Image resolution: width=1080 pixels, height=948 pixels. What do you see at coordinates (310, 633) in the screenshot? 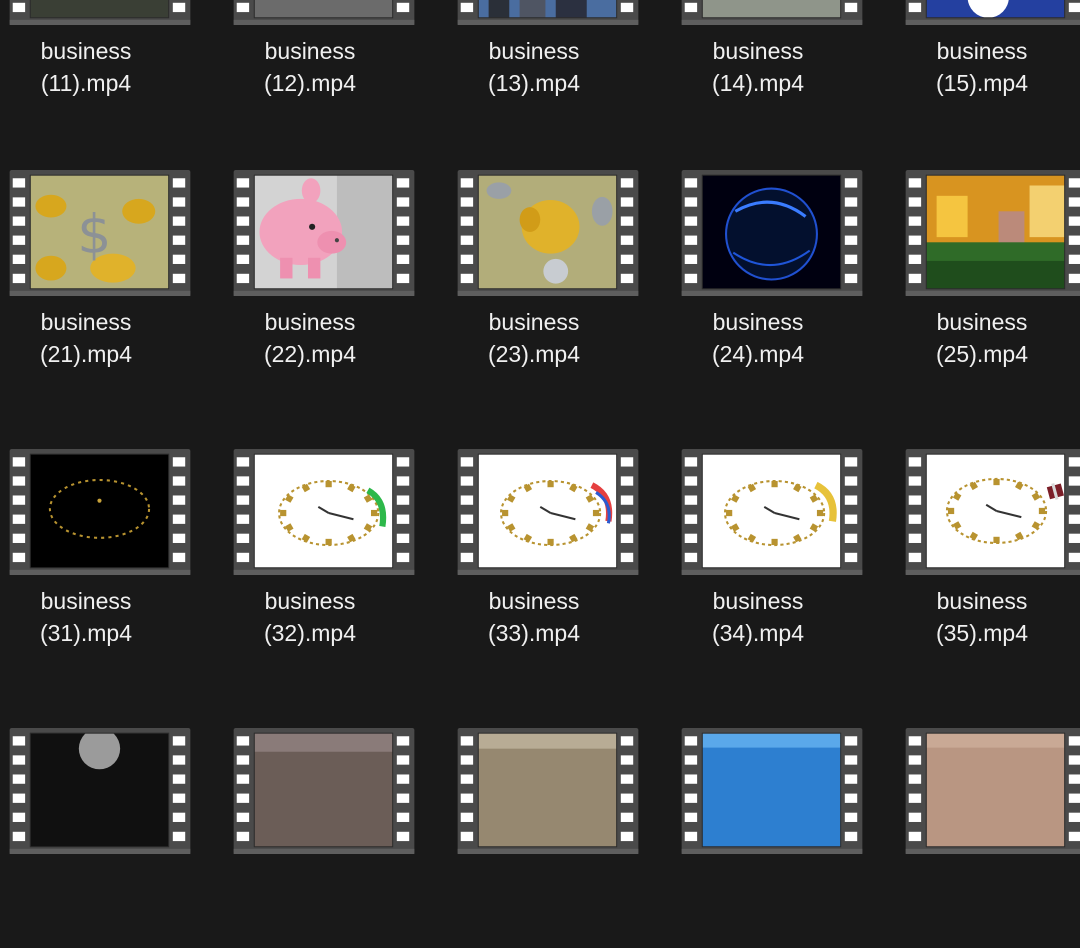
I see `file-name-line-2: (32).mp4` at bounding box center [310, 633].